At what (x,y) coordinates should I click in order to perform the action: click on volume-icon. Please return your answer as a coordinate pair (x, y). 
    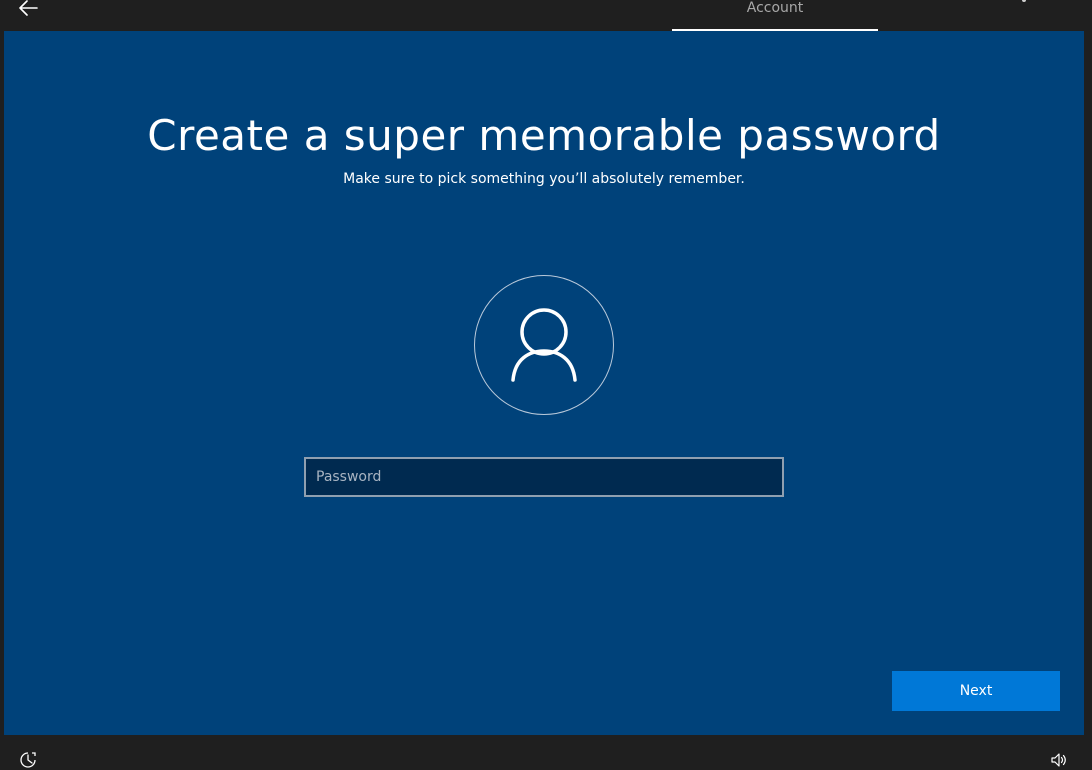
    Looking at the image, I should click on (1058, 760).